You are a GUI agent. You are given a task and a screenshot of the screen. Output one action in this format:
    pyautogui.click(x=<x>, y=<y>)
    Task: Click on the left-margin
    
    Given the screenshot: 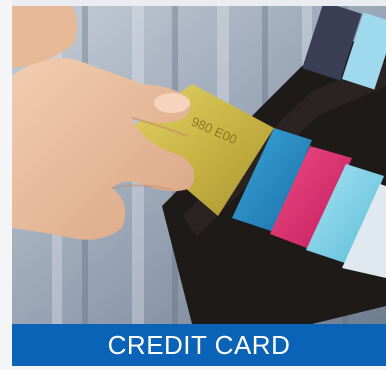 What is the action you would take?
    pyautogui.click(x=6, y=185)
    